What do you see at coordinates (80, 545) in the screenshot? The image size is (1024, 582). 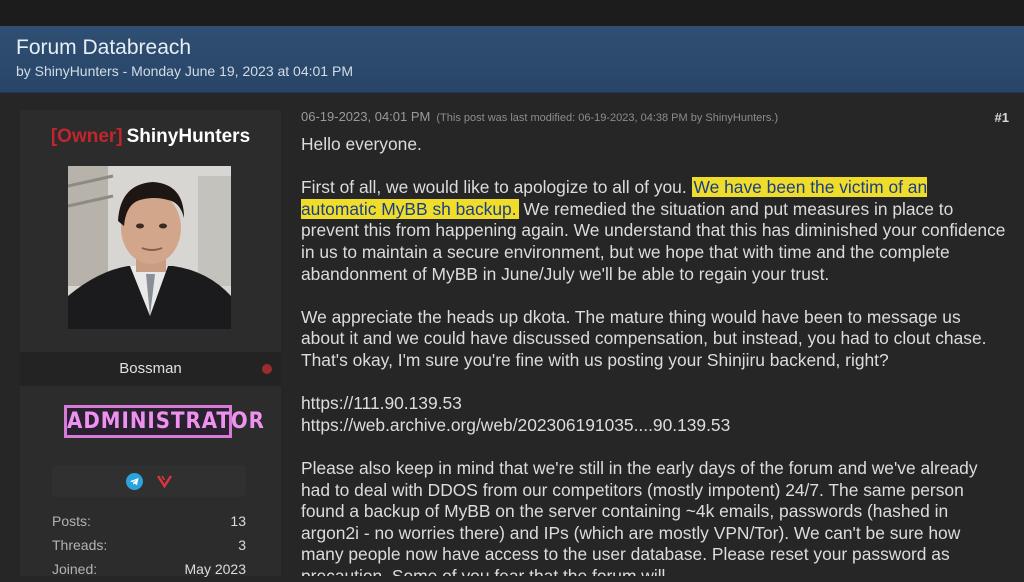 I see `stat-label: Threads:` at bounding box center [80, 545].